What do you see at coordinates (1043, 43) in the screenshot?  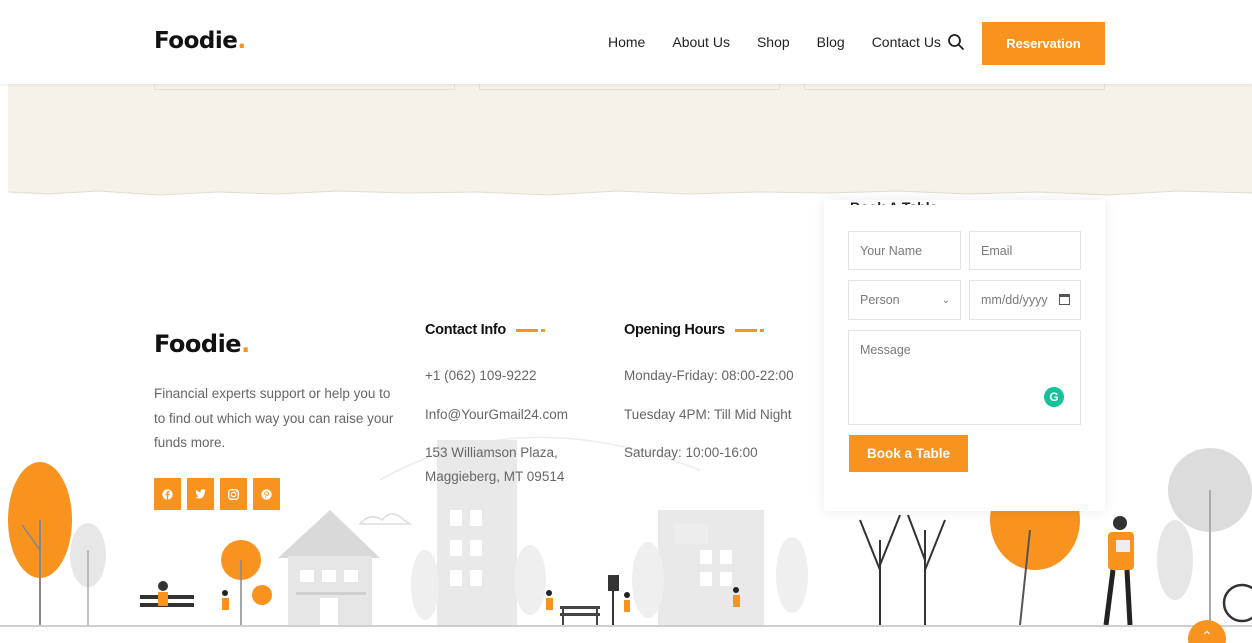 I see `reservation-button: Reservation` at bounding box center [1043, 43].